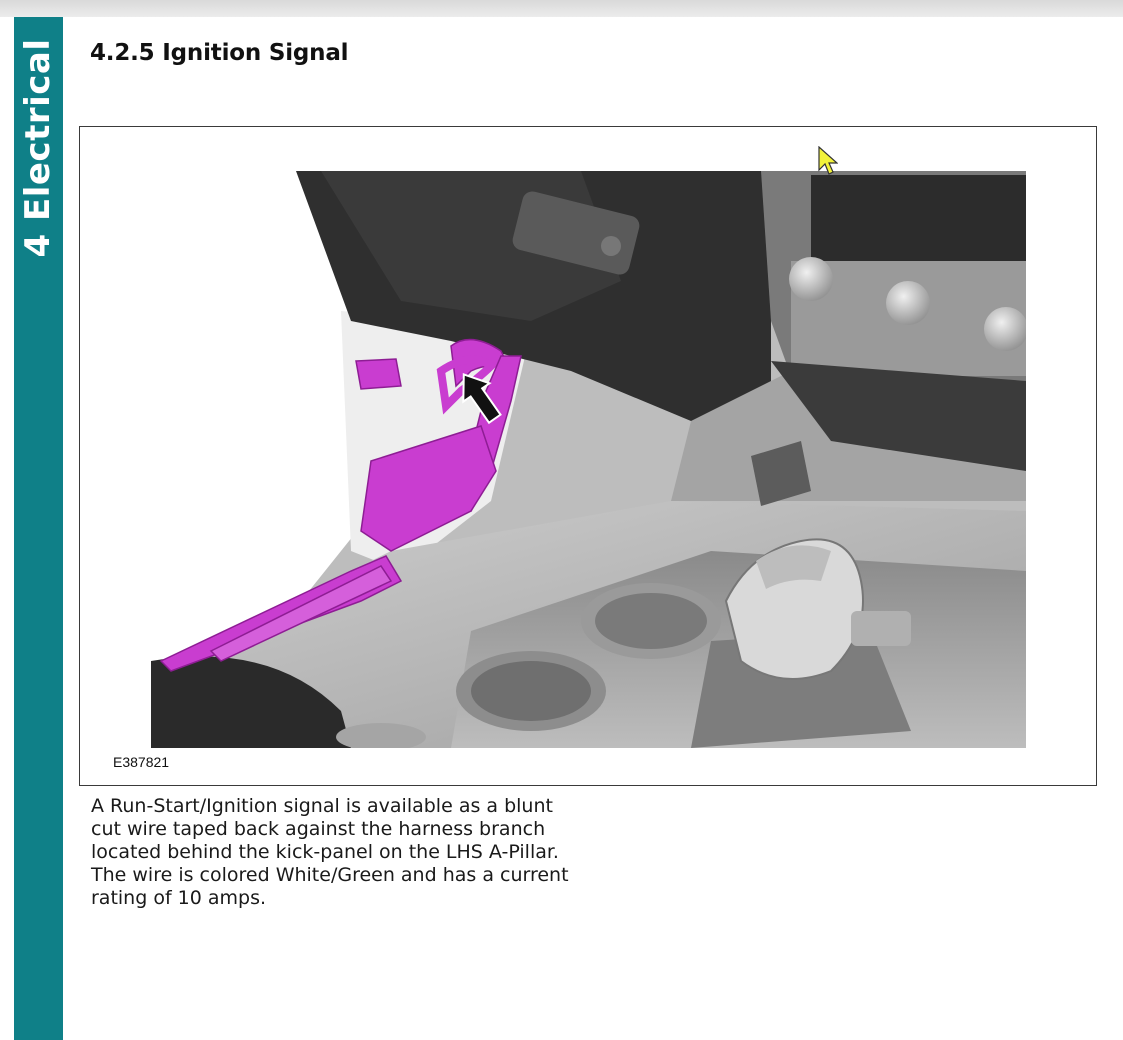 Image resolution: width=1123 pixels, height=1040 pixels. I want to click on section-title: 4.2.5 Ignition Signal, so click(219, 53).